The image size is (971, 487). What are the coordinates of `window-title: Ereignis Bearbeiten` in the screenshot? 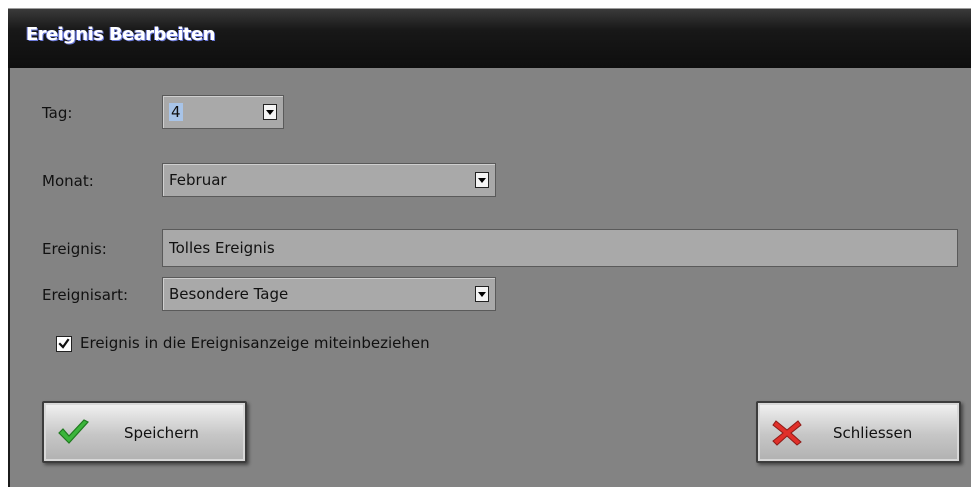 It's located at (120, 34).